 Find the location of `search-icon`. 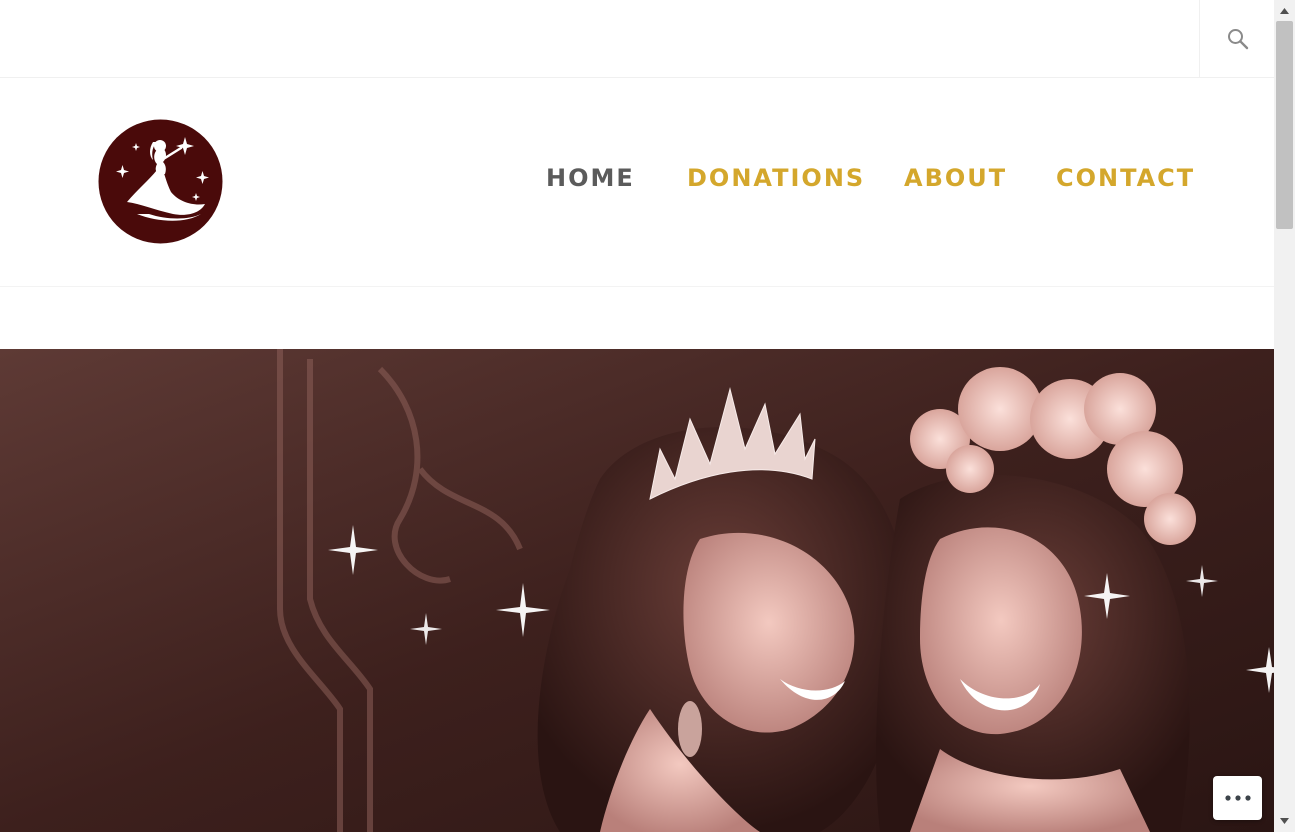

search-icon is located at coordinates (1237, 38).